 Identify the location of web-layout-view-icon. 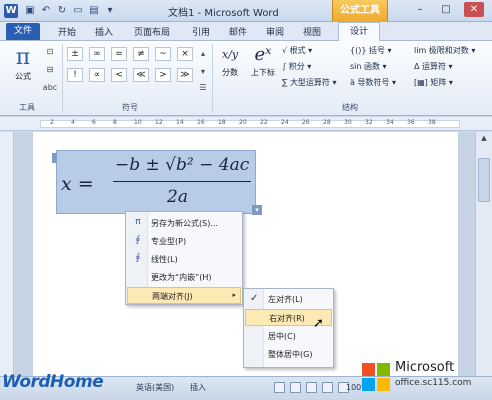
(311, 387).